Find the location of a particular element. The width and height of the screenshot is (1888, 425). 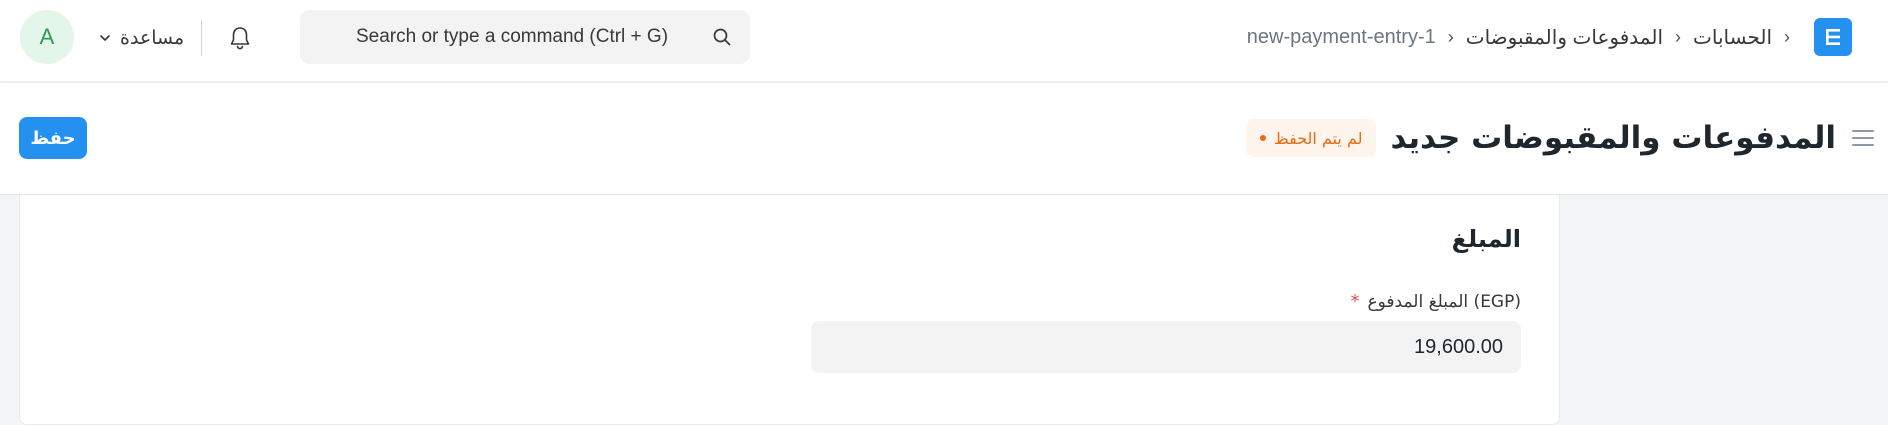

logo-icon is located at coordinates (1833, 37).